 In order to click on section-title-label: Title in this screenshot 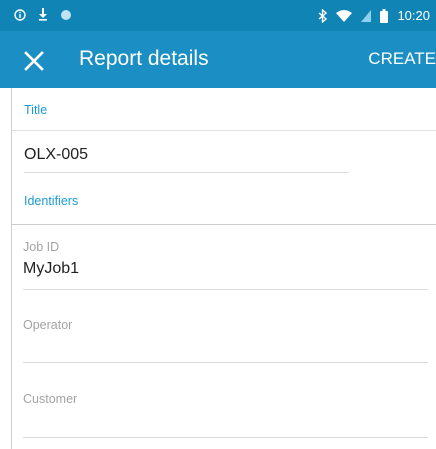, I will do `click(36, 110)`.